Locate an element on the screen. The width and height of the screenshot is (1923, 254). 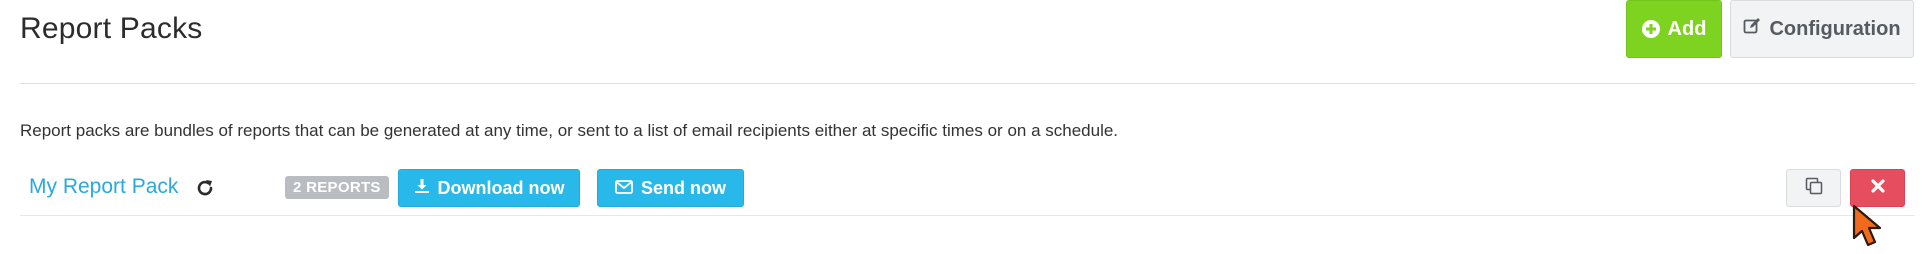
download-icon is located at coordinates (422, 188).